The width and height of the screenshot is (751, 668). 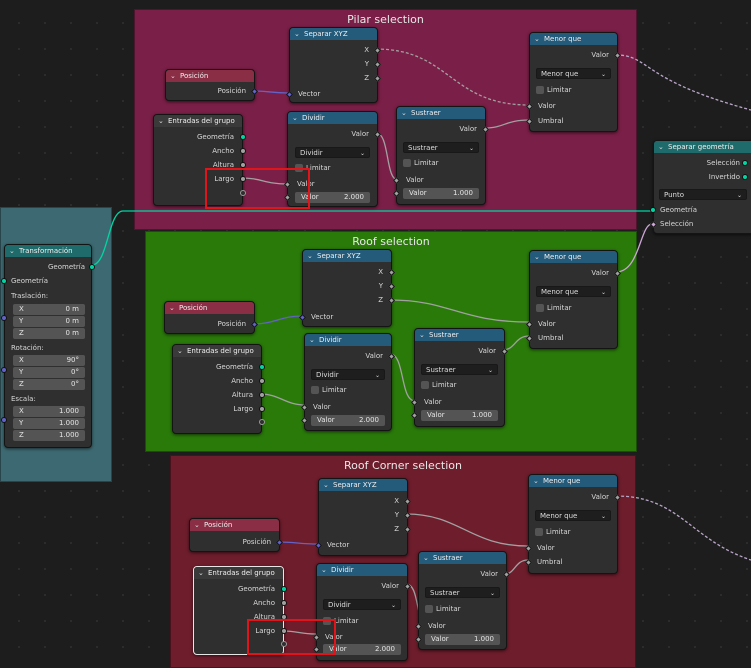 I want to click on translation-x-field: X0 m, so click(x=49, y=309).